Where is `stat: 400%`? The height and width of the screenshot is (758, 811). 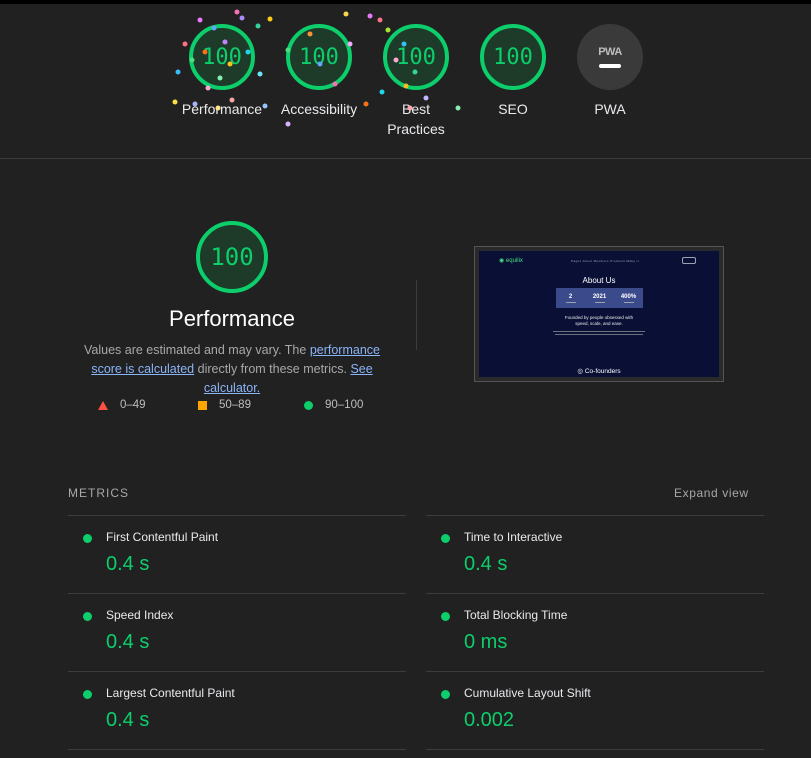
stat: 400% is located at coordinates (628, 298).